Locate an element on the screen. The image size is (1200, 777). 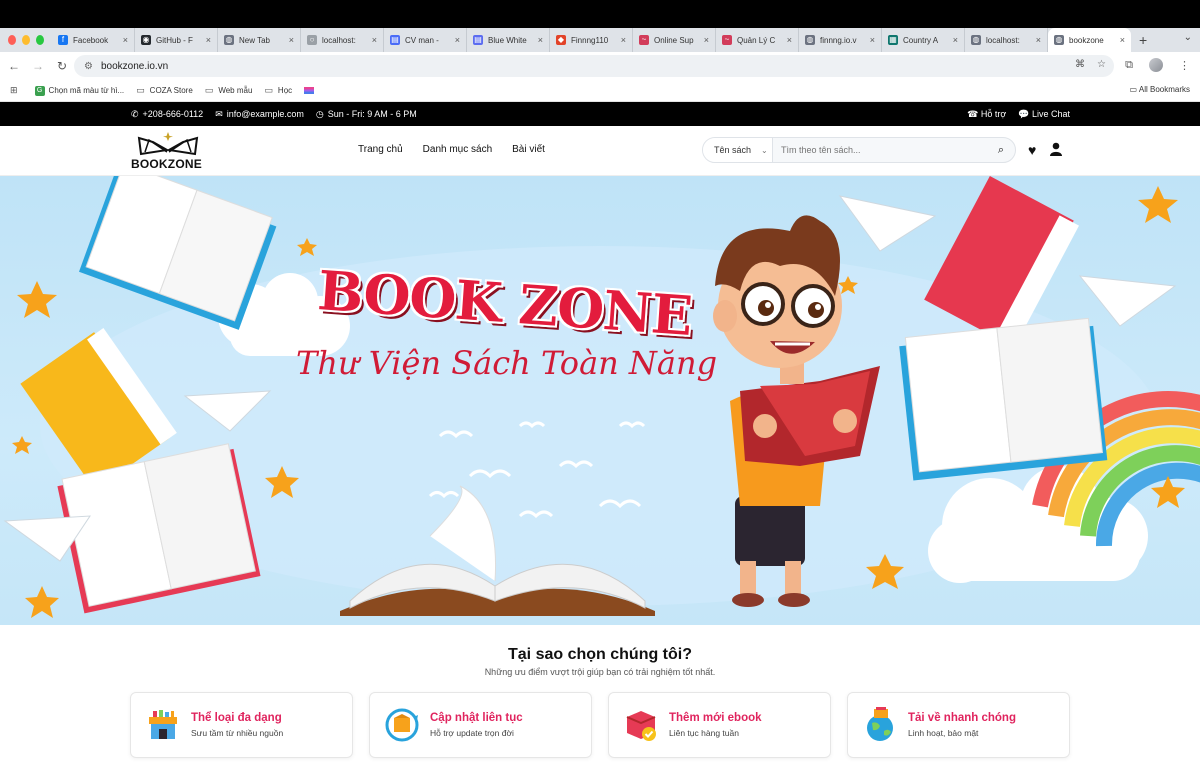
nav-home: Trang chủ is located at coordinates (380, 149).